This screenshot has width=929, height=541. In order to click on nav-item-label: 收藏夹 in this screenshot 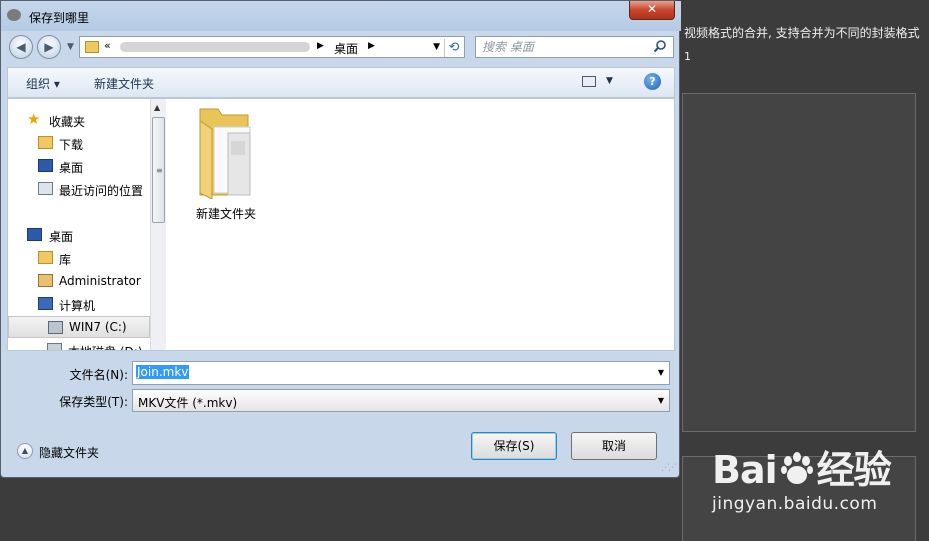, I will do `click(67, 122)`.